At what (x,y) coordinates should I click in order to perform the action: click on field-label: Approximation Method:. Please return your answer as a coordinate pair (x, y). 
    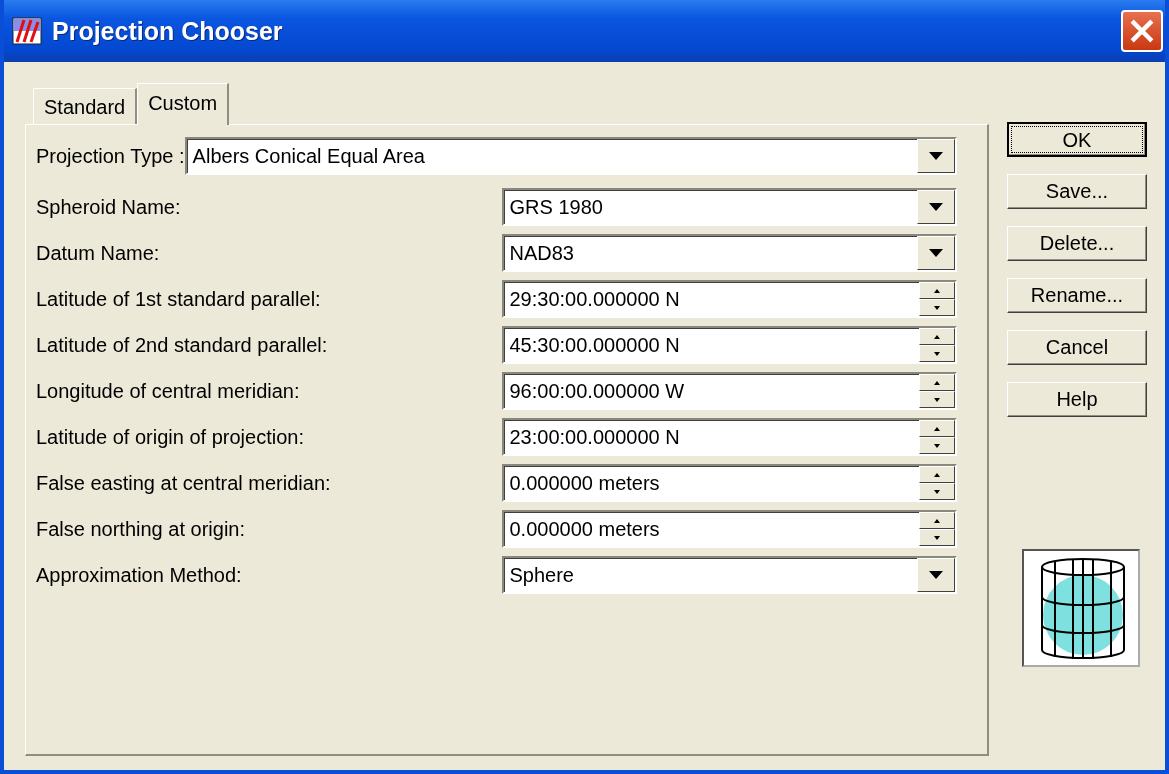
    Looking at the image, I should click on (139, 575).